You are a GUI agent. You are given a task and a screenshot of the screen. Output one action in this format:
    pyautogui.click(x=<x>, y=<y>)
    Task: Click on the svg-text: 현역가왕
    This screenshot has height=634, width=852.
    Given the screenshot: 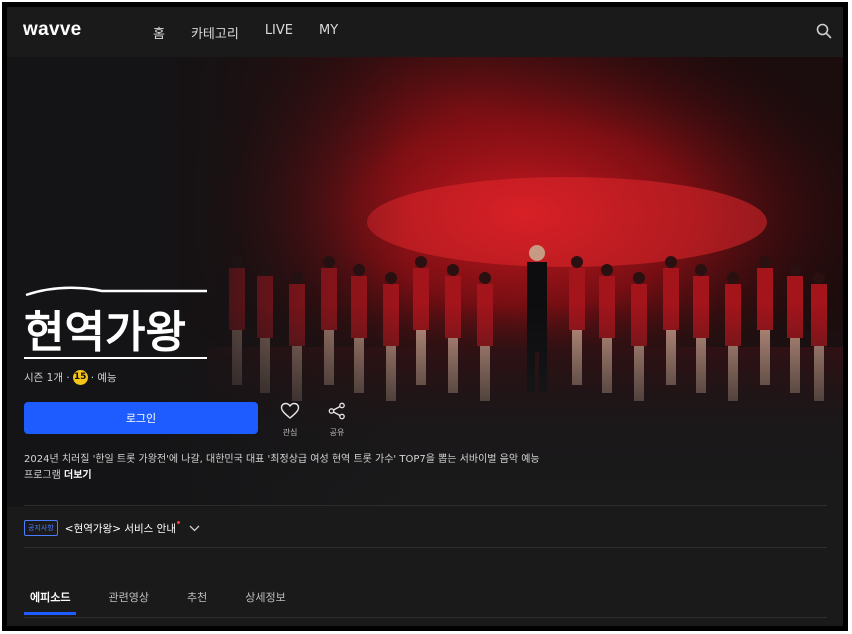 What is the action you would take?
    pyautogui.click(x=105, y=332)
    